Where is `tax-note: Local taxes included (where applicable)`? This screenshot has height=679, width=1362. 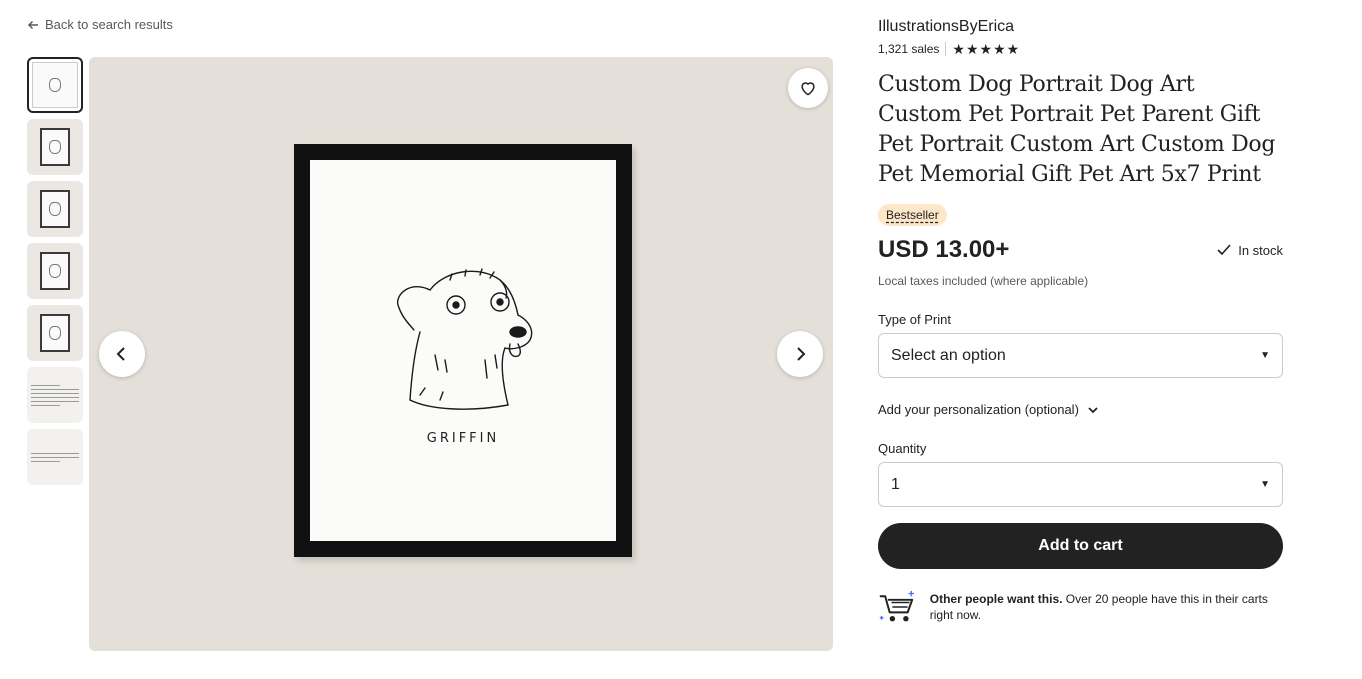 tax-note: Local taxes included (where applicable) is located at coordinates (983, 281).